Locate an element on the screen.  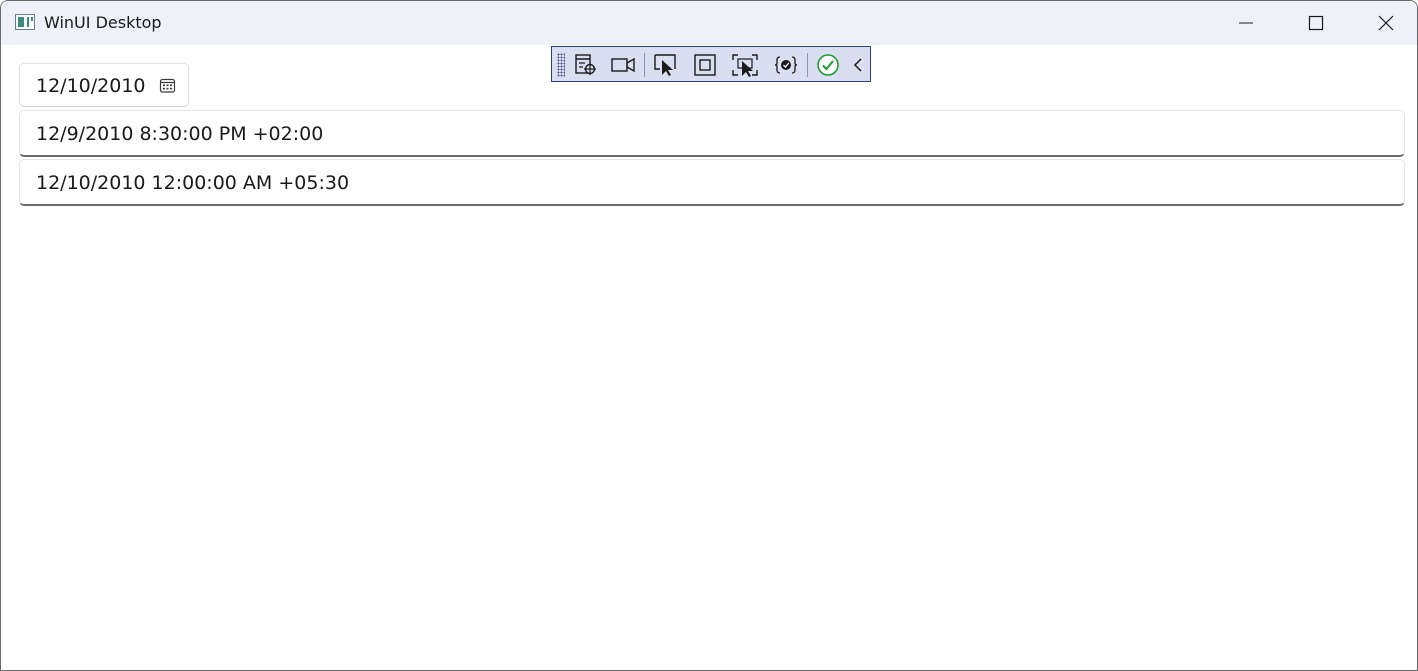
debug-toolbar is located at coordinates (711, 64).